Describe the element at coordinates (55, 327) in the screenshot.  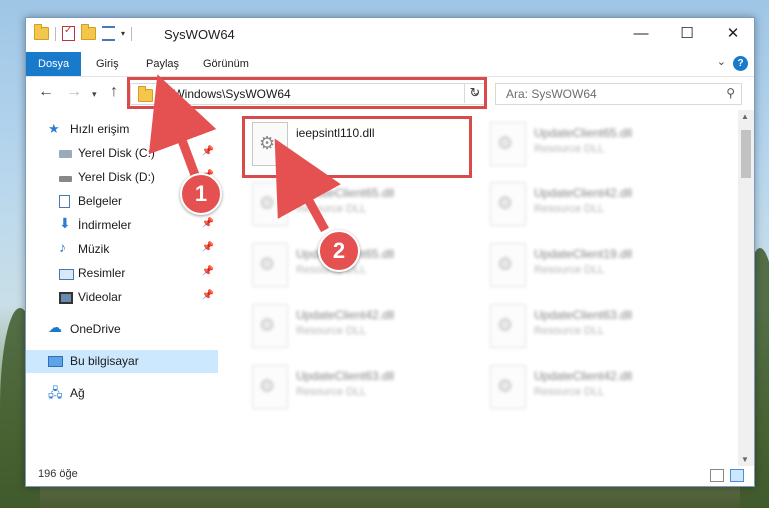
I see `cloud-icon: ☁` at that location.